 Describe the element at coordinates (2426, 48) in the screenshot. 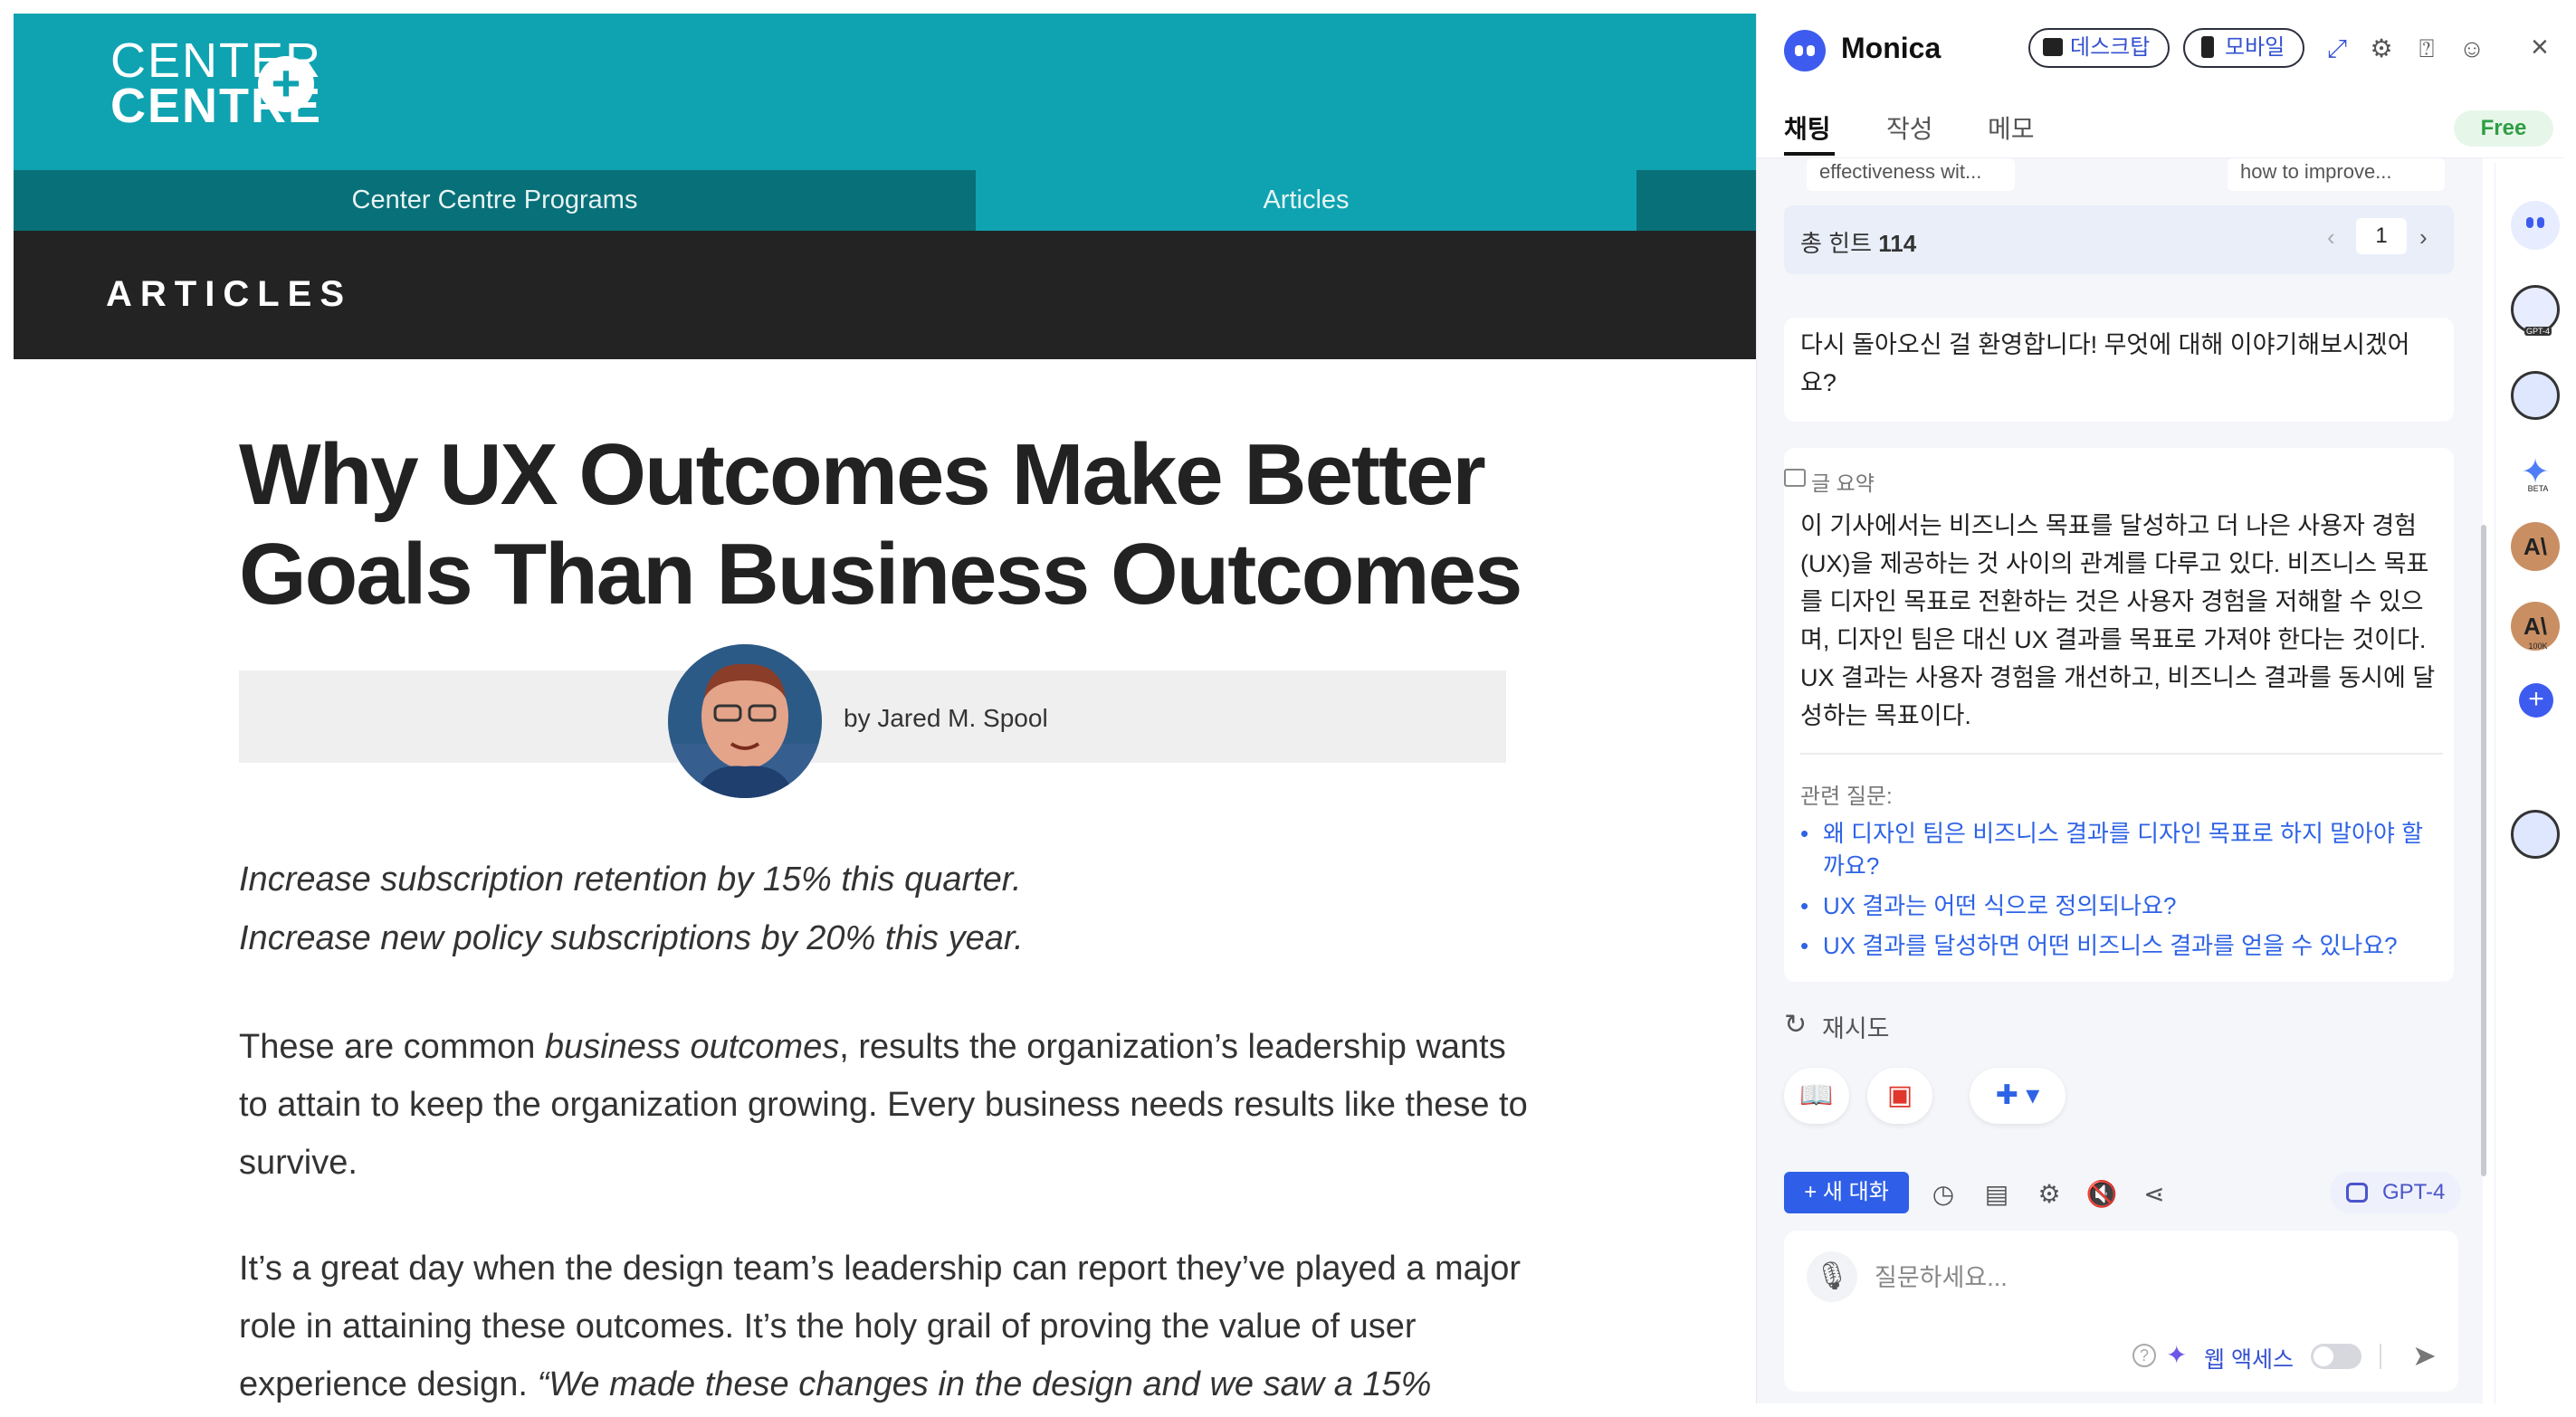

I see `feedback-icon: ⍰` at that location.